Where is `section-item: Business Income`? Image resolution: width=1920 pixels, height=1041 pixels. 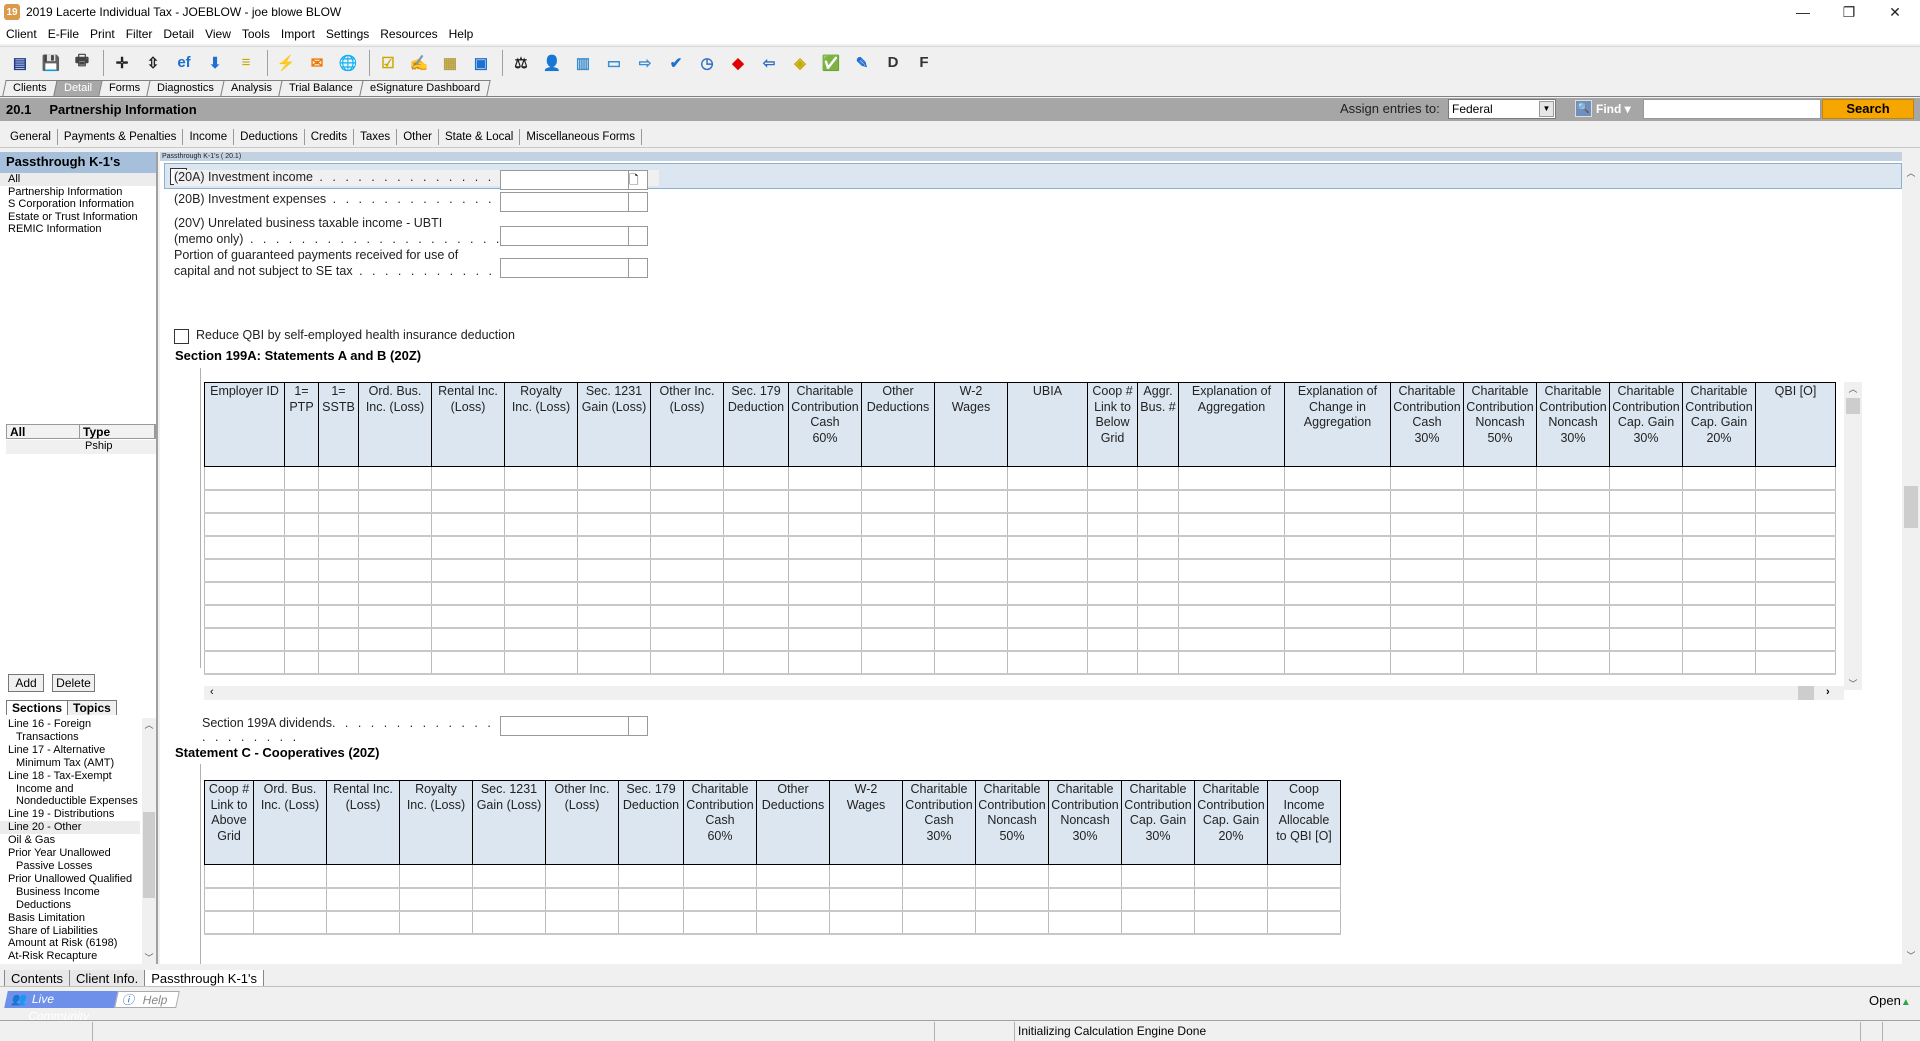
section-item: Business Income is located at coordinates (70, 892).